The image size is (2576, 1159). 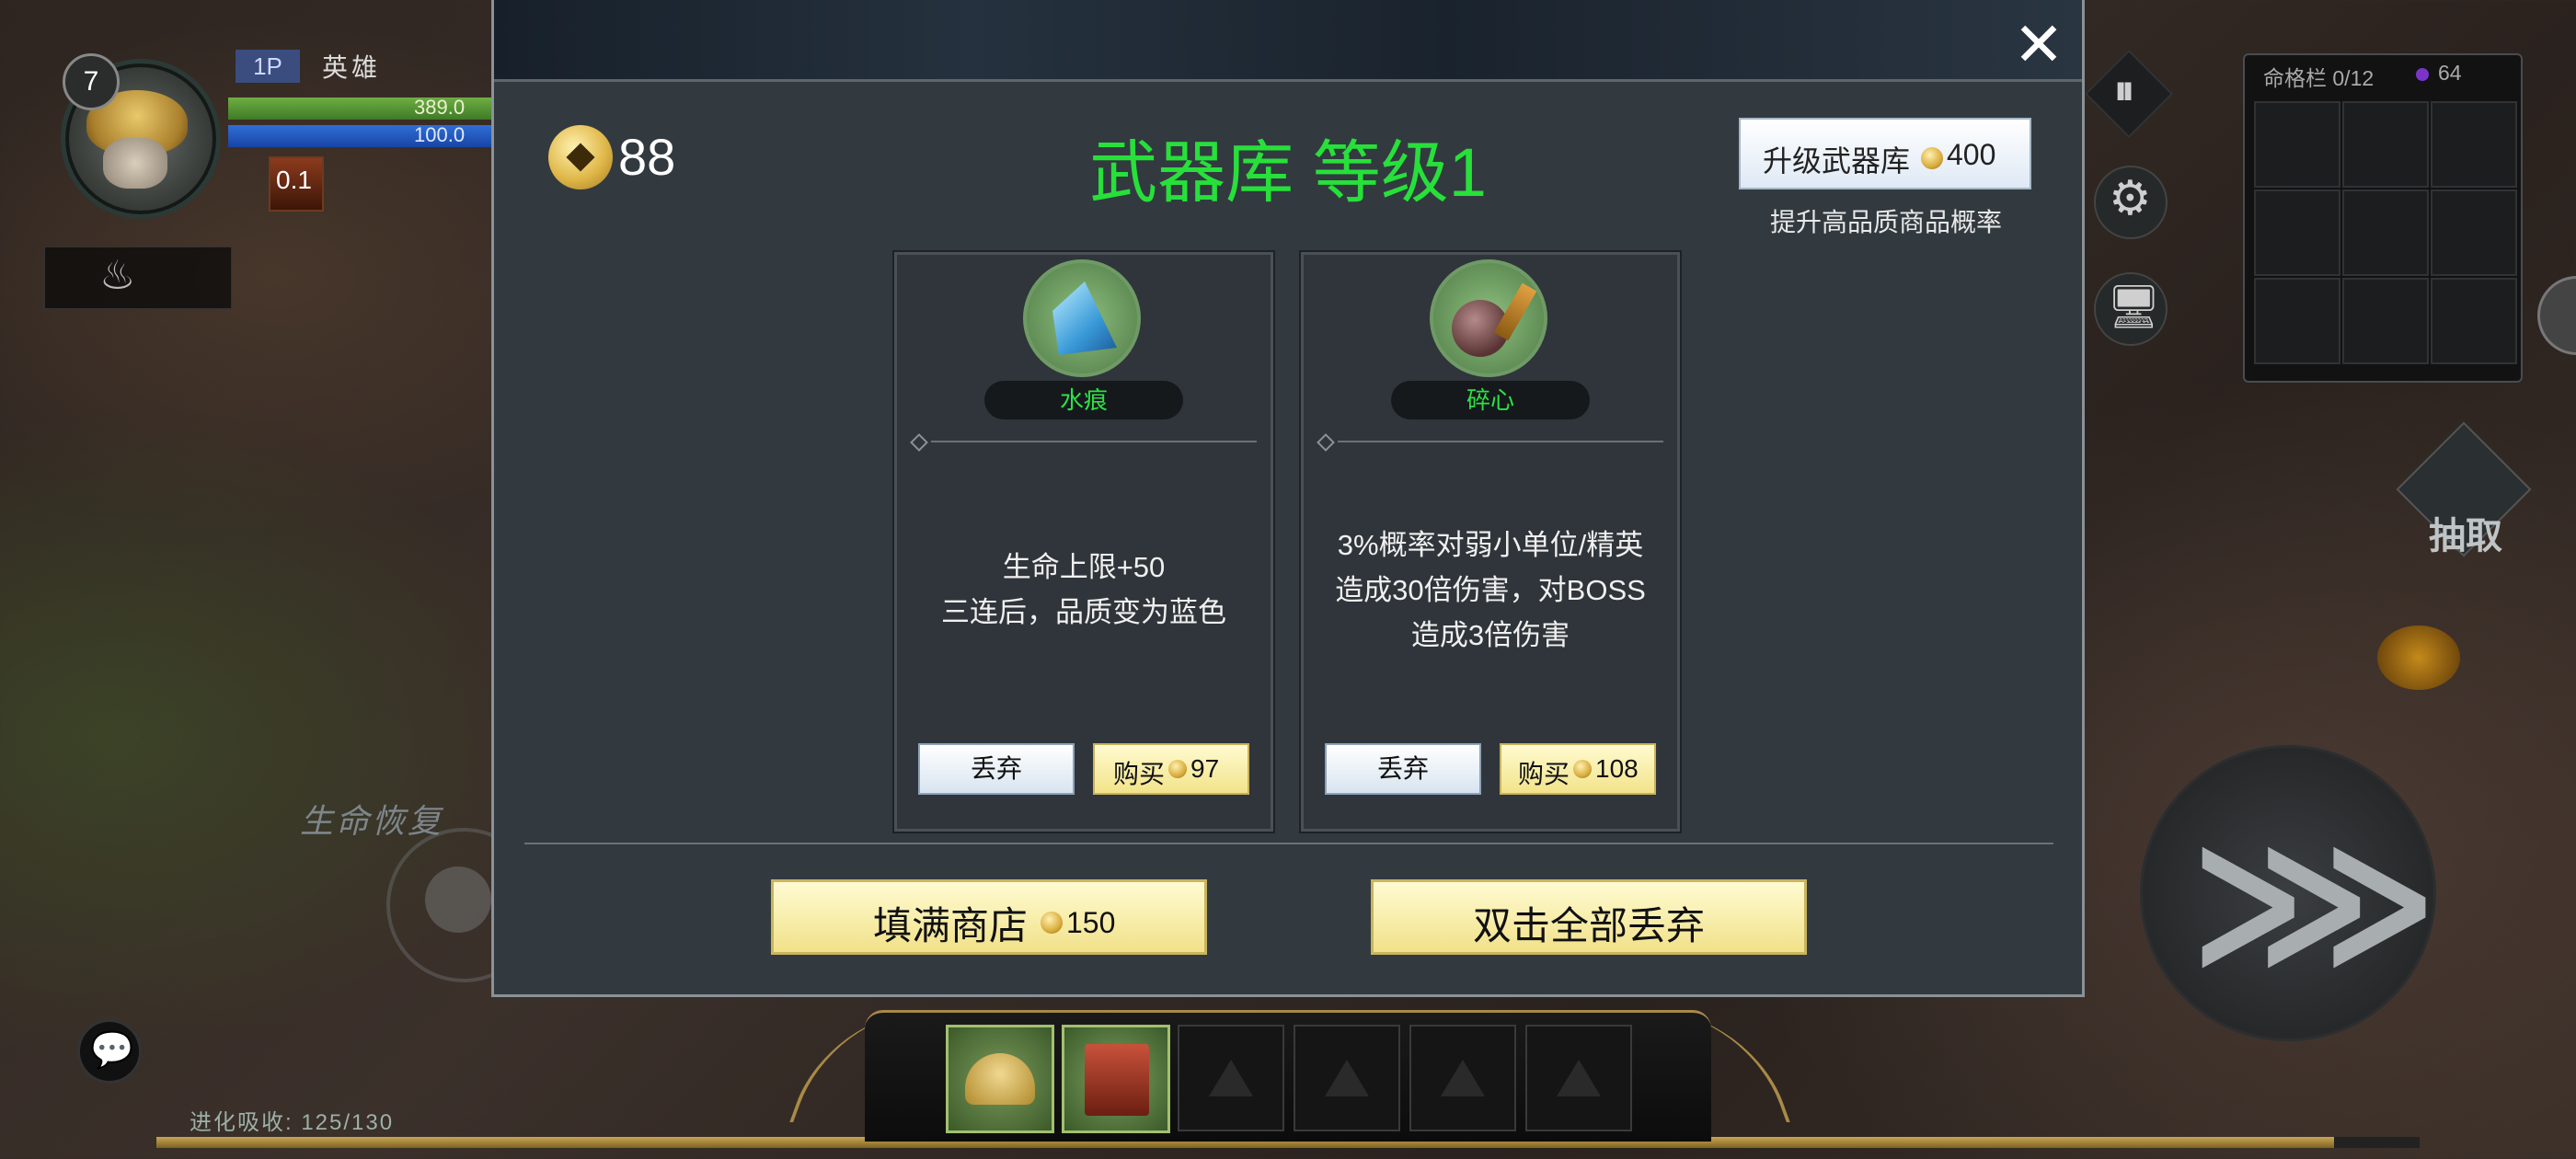 What do you see at coordinates (1288, 41) in the screenshot?
I see `armory-dialog-header` at bounding box center [1288, 41].